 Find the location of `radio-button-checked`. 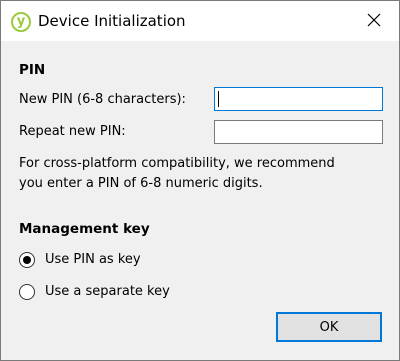

radio-button-checked is located at coordinates (27, 260).